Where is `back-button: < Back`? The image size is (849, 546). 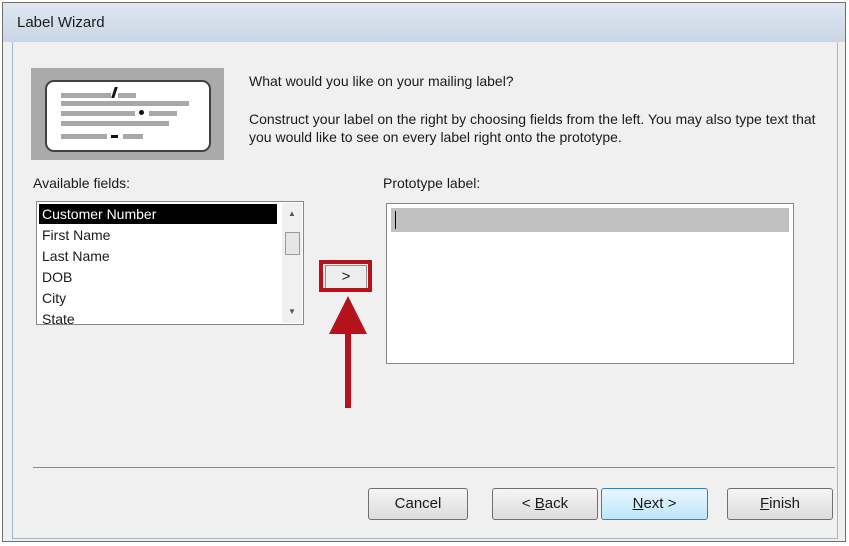
back-button: < Back is located at coordinates (545, 504).